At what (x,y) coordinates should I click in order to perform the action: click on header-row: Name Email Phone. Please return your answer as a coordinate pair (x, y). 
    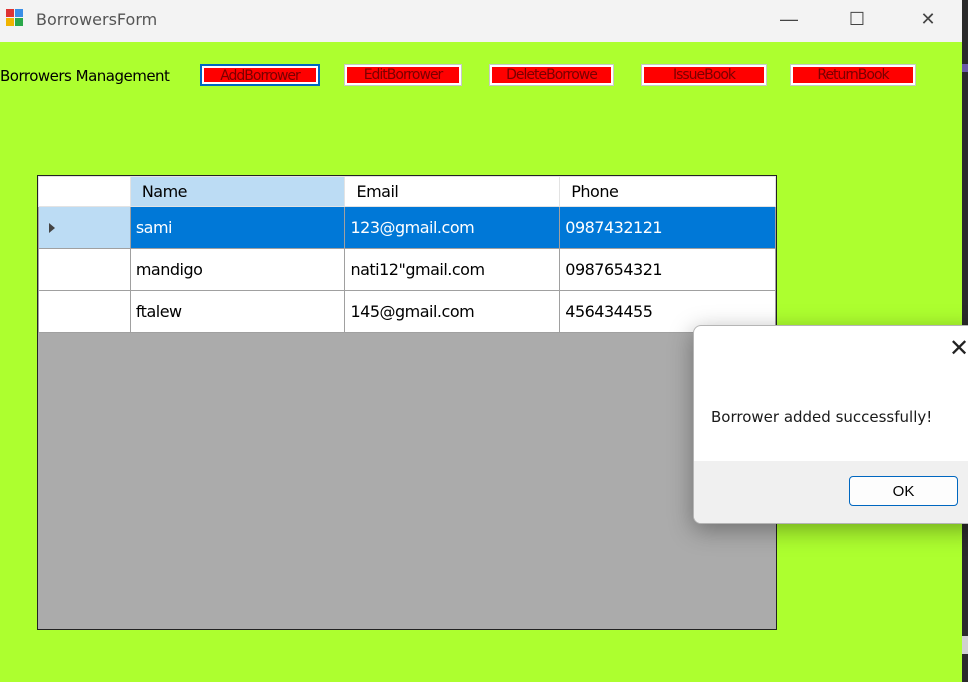
    Looking at the image, I should click on (407, 191).